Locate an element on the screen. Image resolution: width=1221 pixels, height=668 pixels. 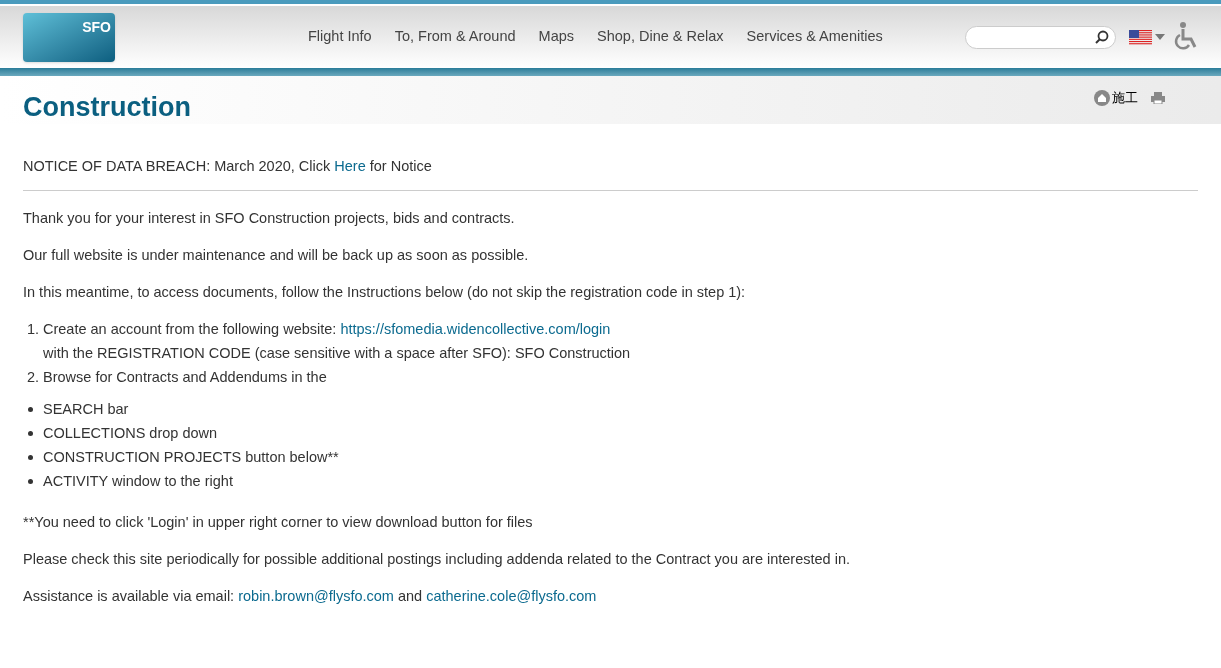
body-paragraph: Thank you for your interest in SFO Construction projects, bids and contracts. is located at coordinates (269, 218).